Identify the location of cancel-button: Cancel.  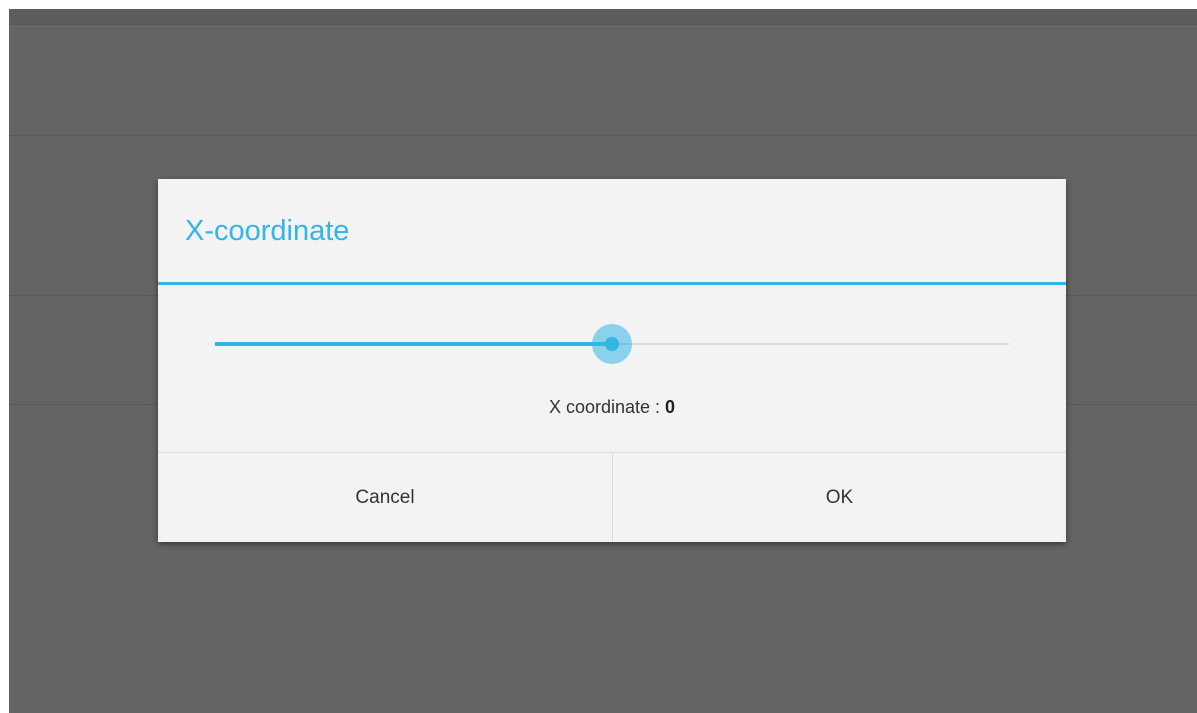
(385, 497).